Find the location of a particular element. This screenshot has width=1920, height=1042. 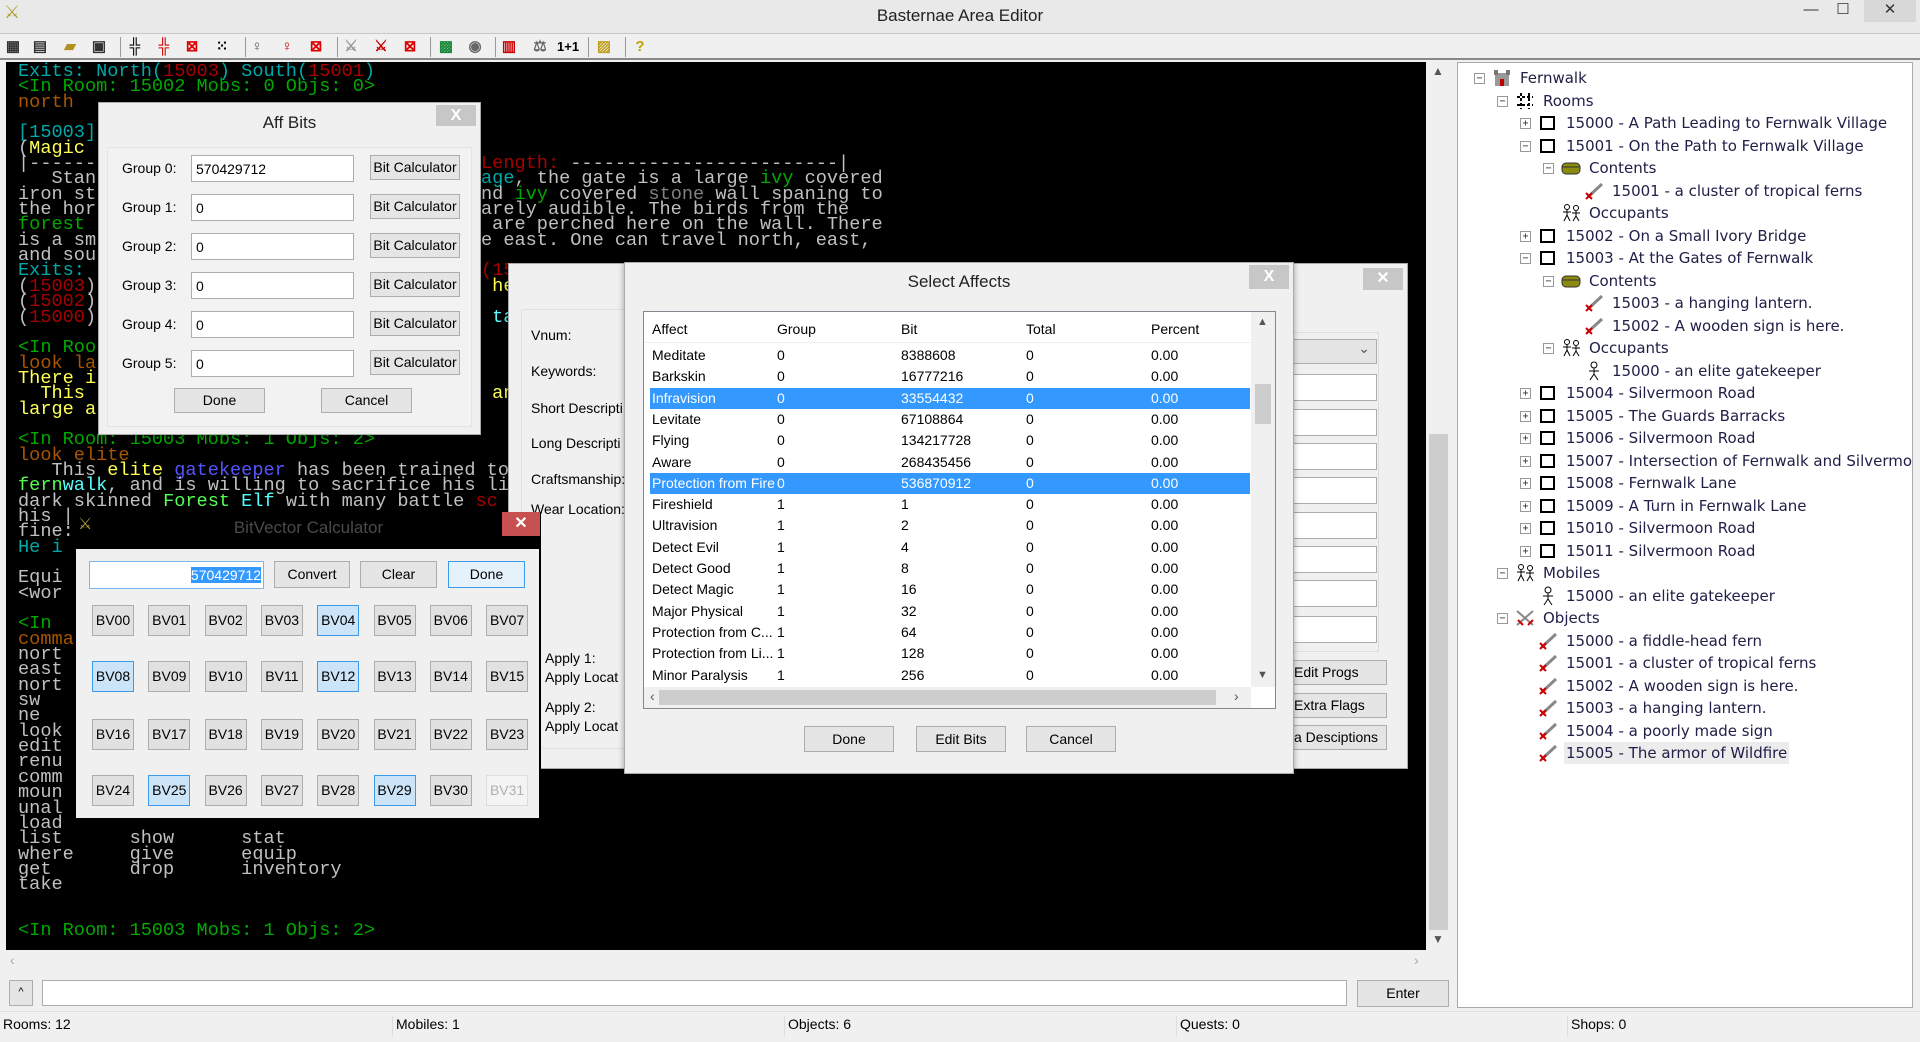

scroll-left-icon: ‹ is located at coordinates (12, 960).